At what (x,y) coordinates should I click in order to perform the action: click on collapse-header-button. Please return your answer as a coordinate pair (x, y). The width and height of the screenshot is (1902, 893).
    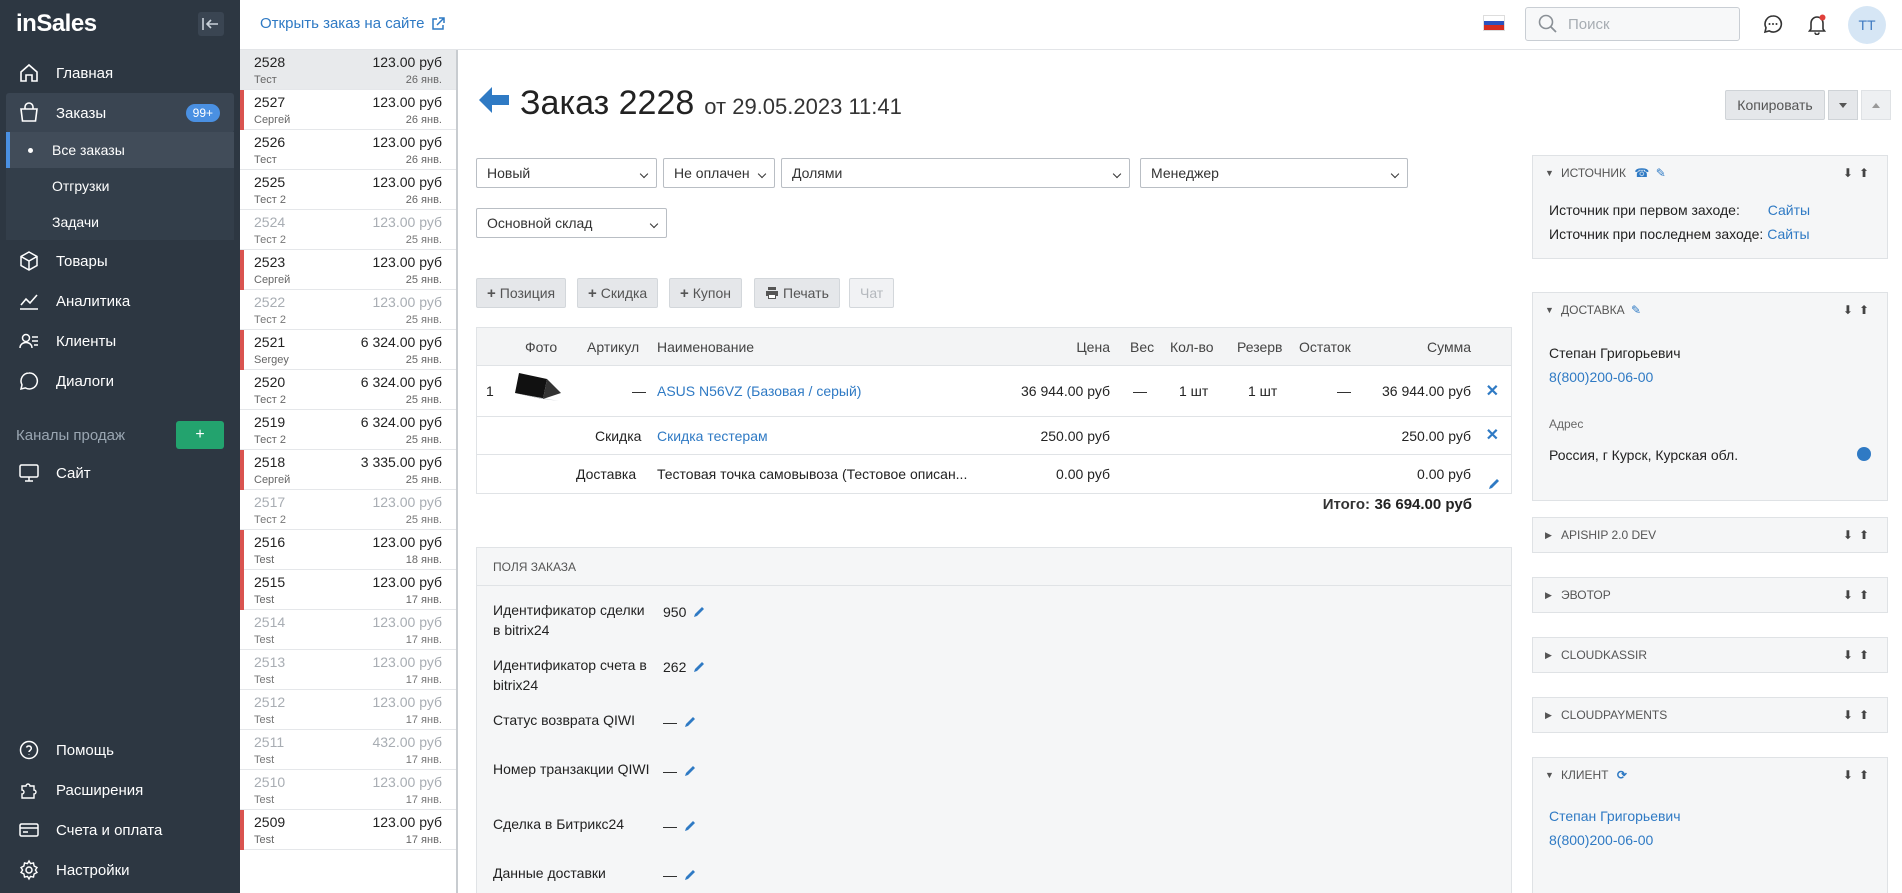
    Looking at the image, I should click on (1876, 105).